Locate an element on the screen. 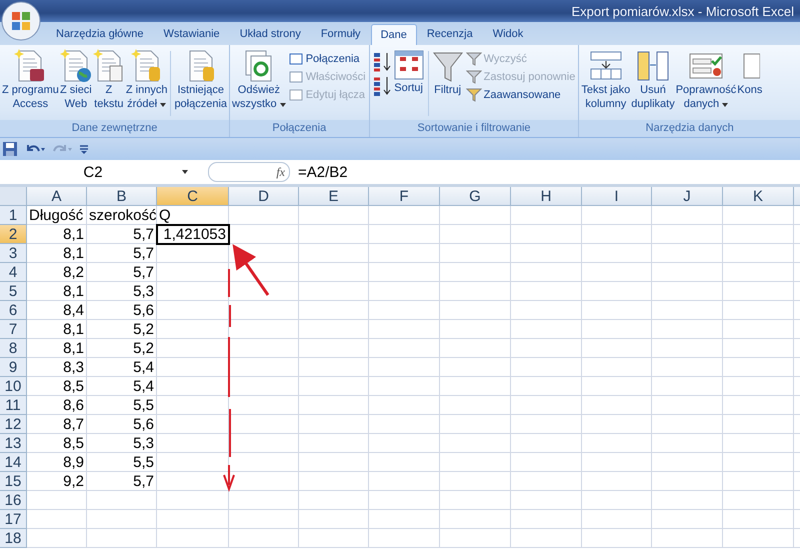  row-header: 9 is located at coordinates (13, 367).